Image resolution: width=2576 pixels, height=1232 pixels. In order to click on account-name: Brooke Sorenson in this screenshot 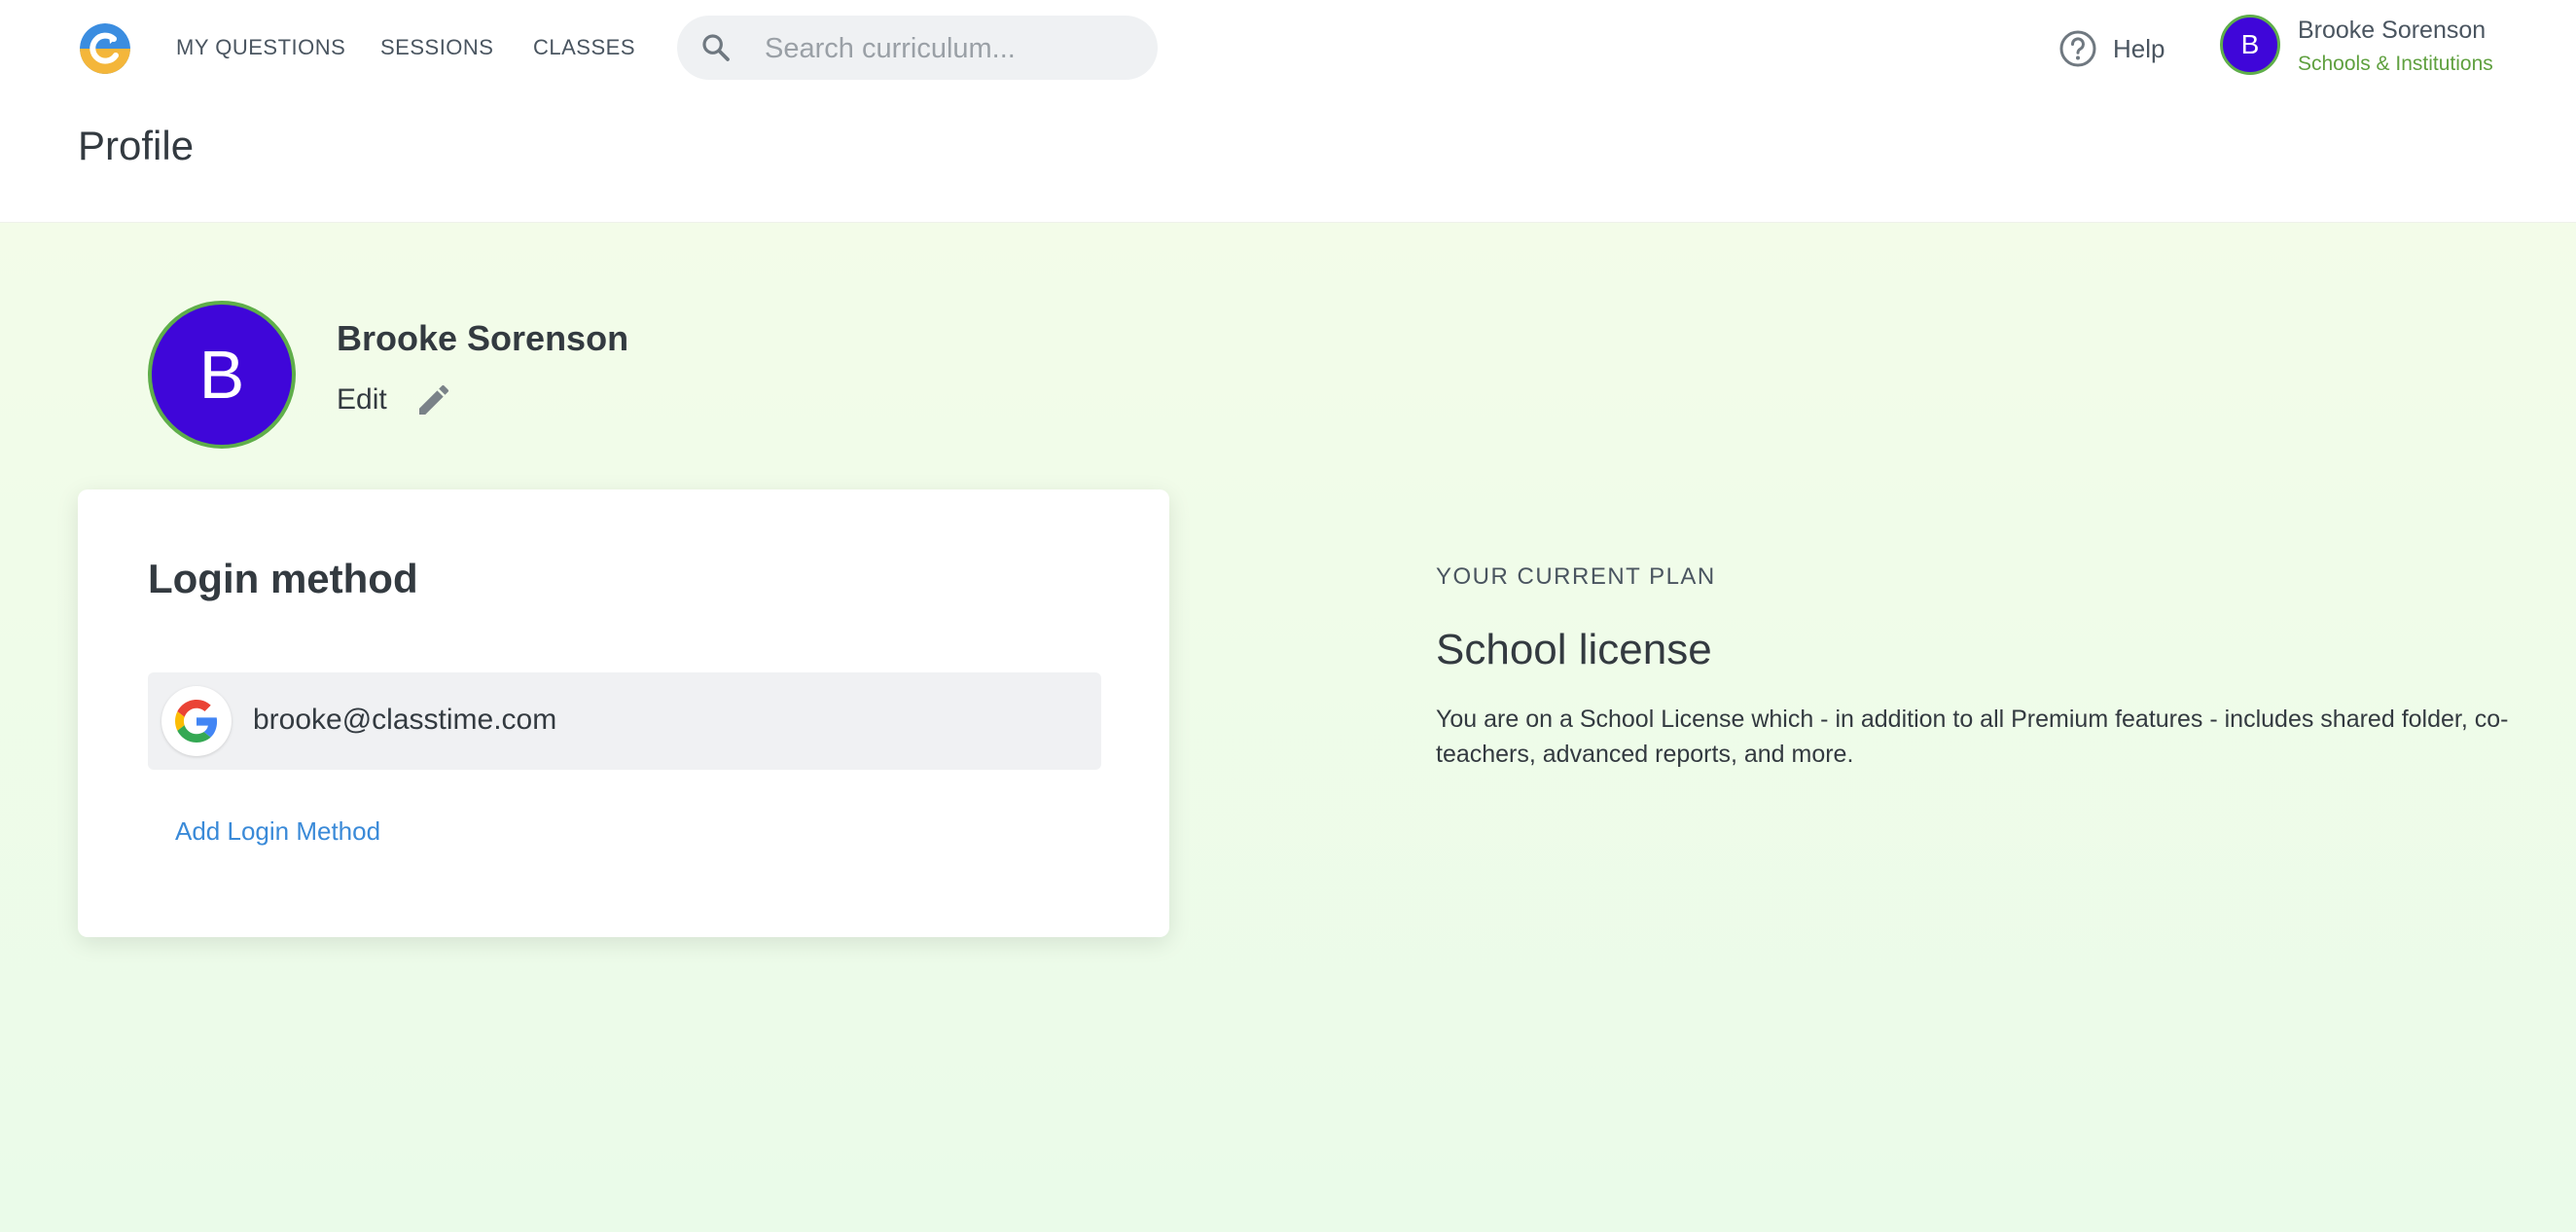, I will do `click(2392, 30)`.